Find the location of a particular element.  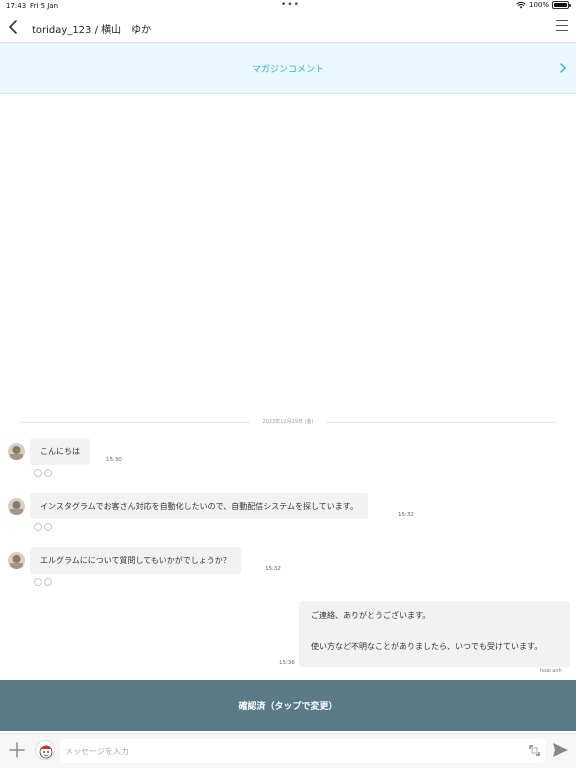

reply-line-2: 使い方など不明なことがありましたら、いつでも受けています。 is located at coordinates (427, 646).